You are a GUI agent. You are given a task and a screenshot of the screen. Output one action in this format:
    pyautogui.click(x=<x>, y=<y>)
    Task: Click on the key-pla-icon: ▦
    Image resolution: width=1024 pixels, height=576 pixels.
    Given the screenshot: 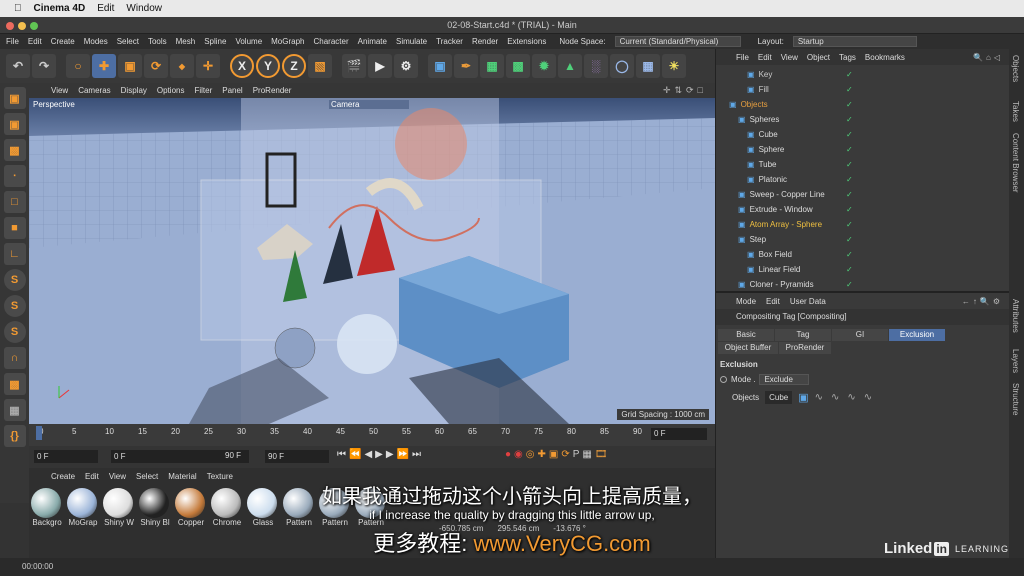 What is the action you would take?
    pyautogui.click(x=586, y=454)
    